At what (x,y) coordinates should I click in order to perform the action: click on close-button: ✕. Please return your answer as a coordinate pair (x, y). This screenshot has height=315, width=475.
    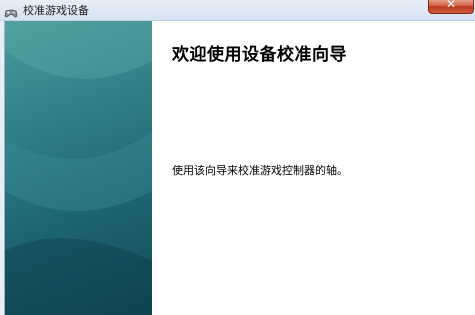
    Looking at the image, I should click on (451, 7).